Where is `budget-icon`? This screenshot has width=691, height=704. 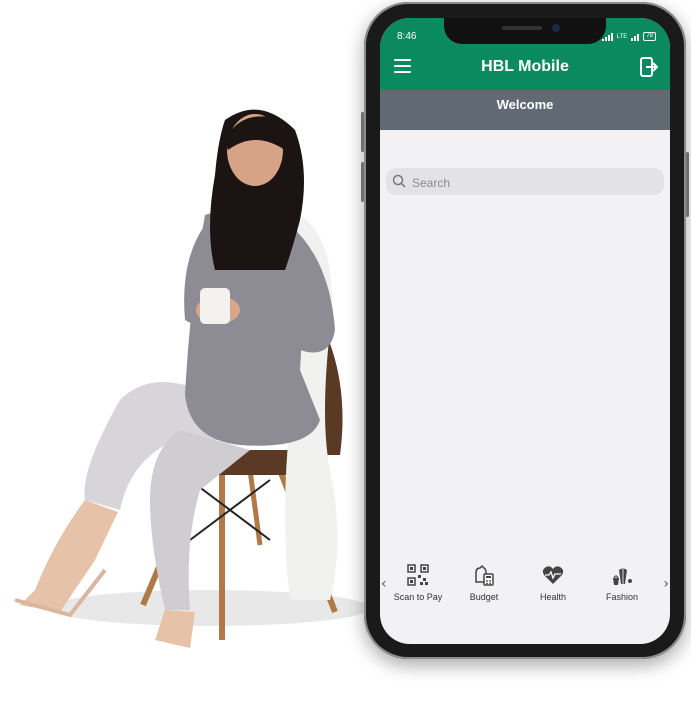 budget-icon is located at coordinates (484, 575).